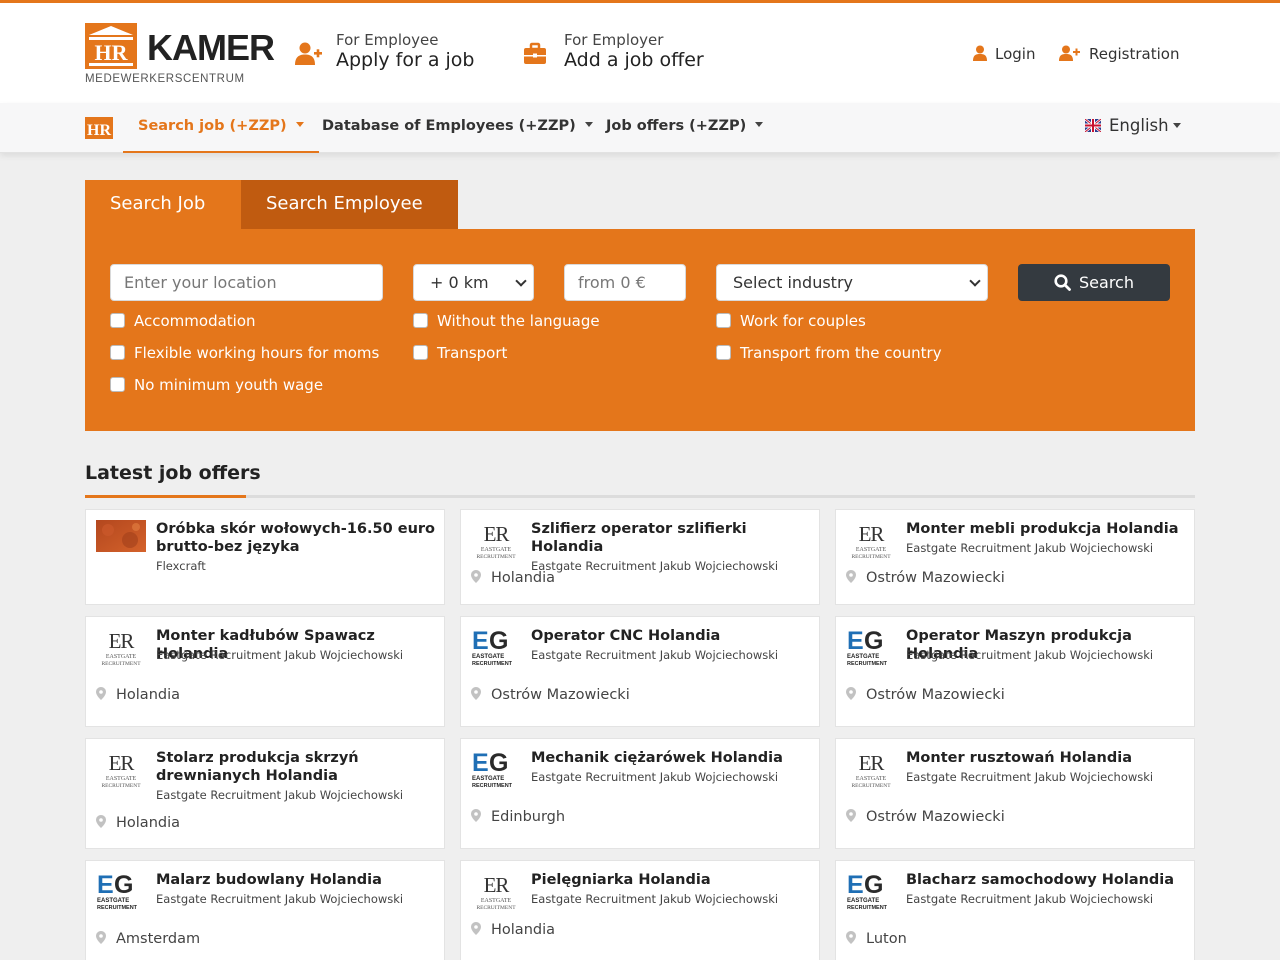 The height and width of the screenshot is (960, 1280). Describe the element at coordinates (671, 758) in the screenshot. I see `job-title: Mechanik ciężarówek Holandia` at that location.